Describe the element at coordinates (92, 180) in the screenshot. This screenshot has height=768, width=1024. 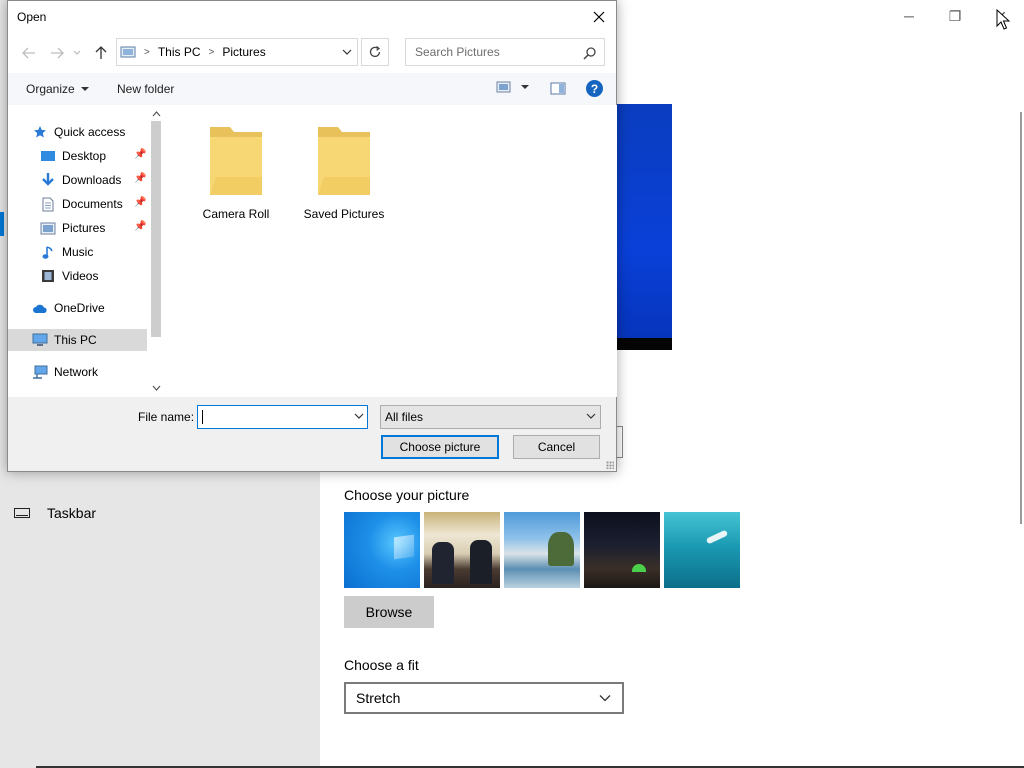
I see `nav-item-label: Downloads` at that location.